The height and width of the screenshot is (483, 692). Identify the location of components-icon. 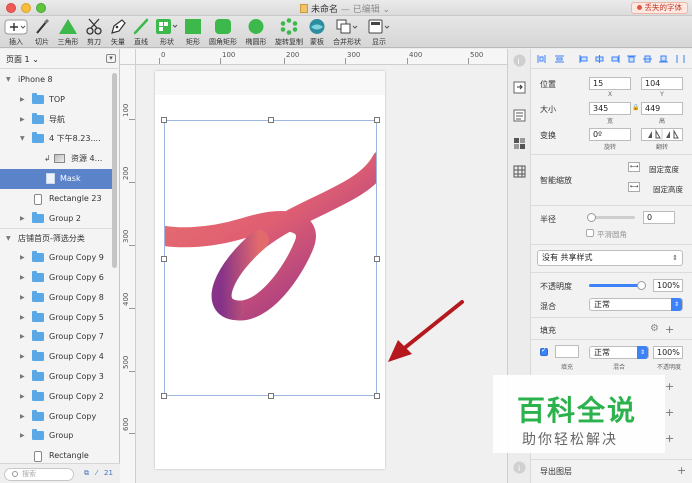
(519, 143).